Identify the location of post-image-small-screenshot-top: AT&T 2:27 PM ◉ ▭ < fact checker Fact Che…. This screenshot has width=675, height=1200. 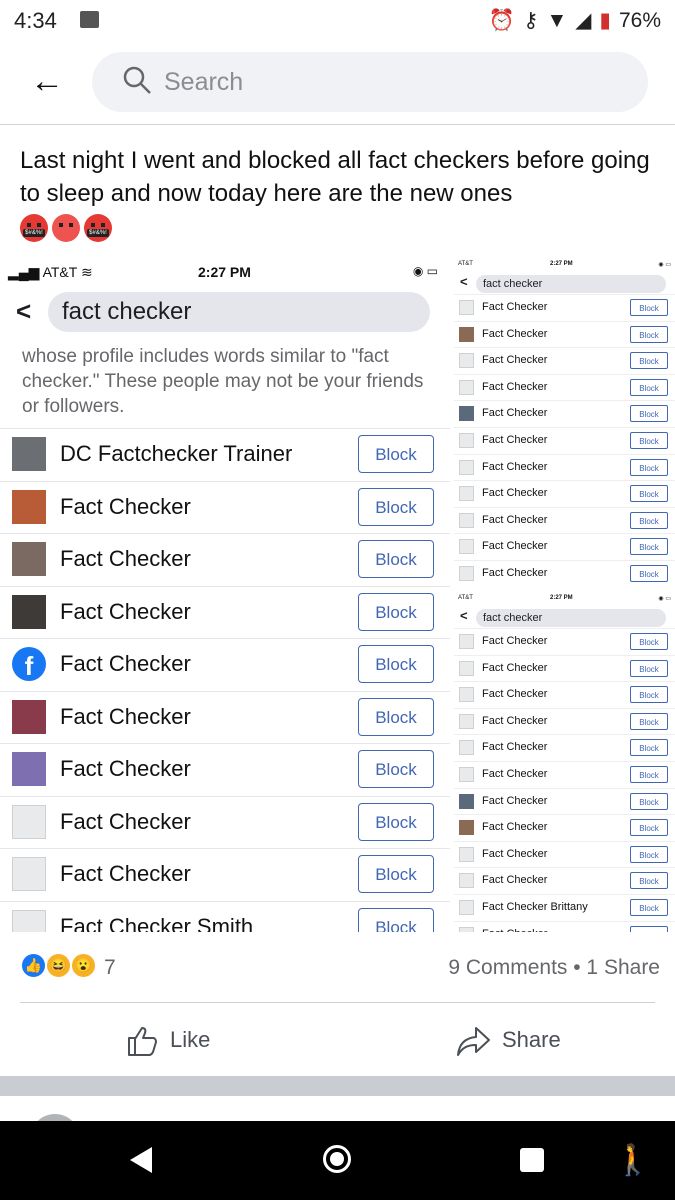
(564, 423).